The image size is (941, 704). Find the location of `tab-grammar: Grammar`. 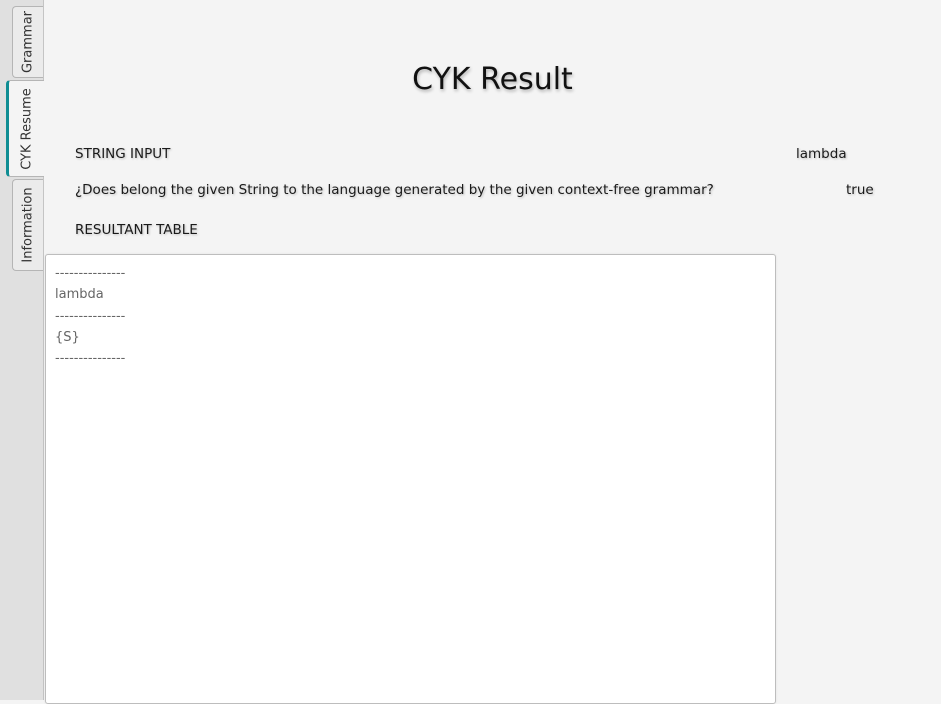

tab-grammar: Grammar is located at coordinates (27, 42).